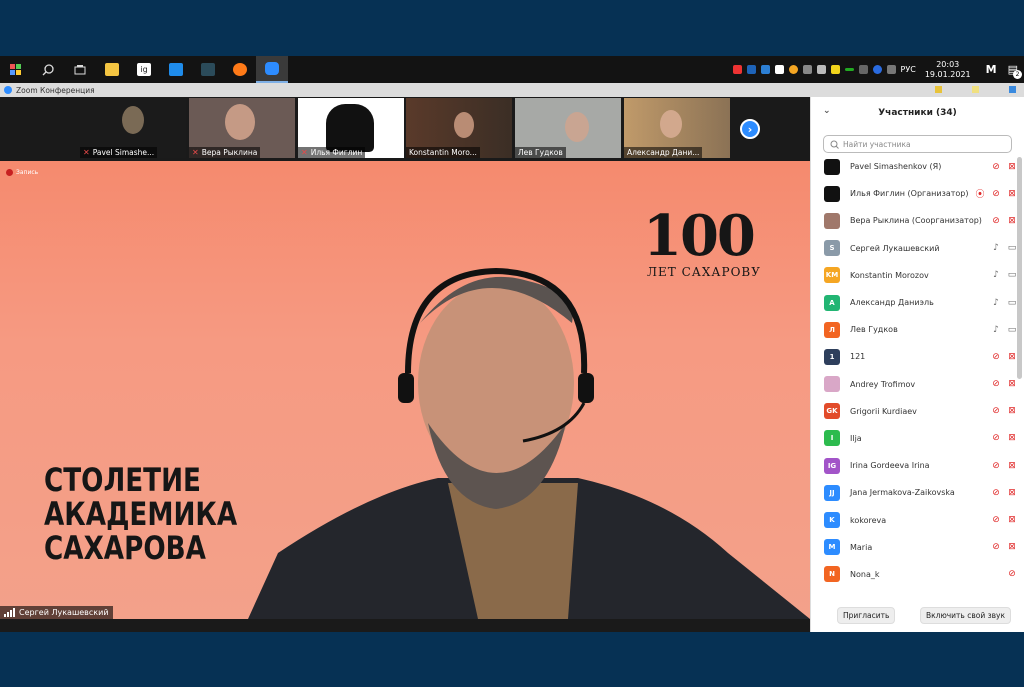  Describe the element at coordinates (908, 69) in the screenshot. I see `language-indicator: РУС` at that location.